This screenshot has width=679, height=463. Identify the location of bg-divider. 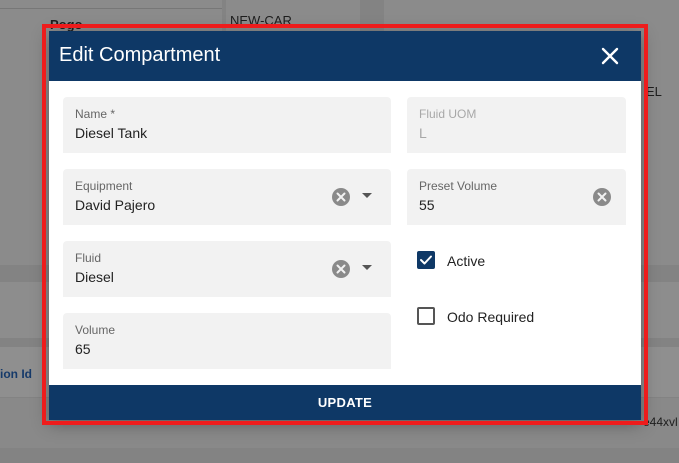
(111, 8).